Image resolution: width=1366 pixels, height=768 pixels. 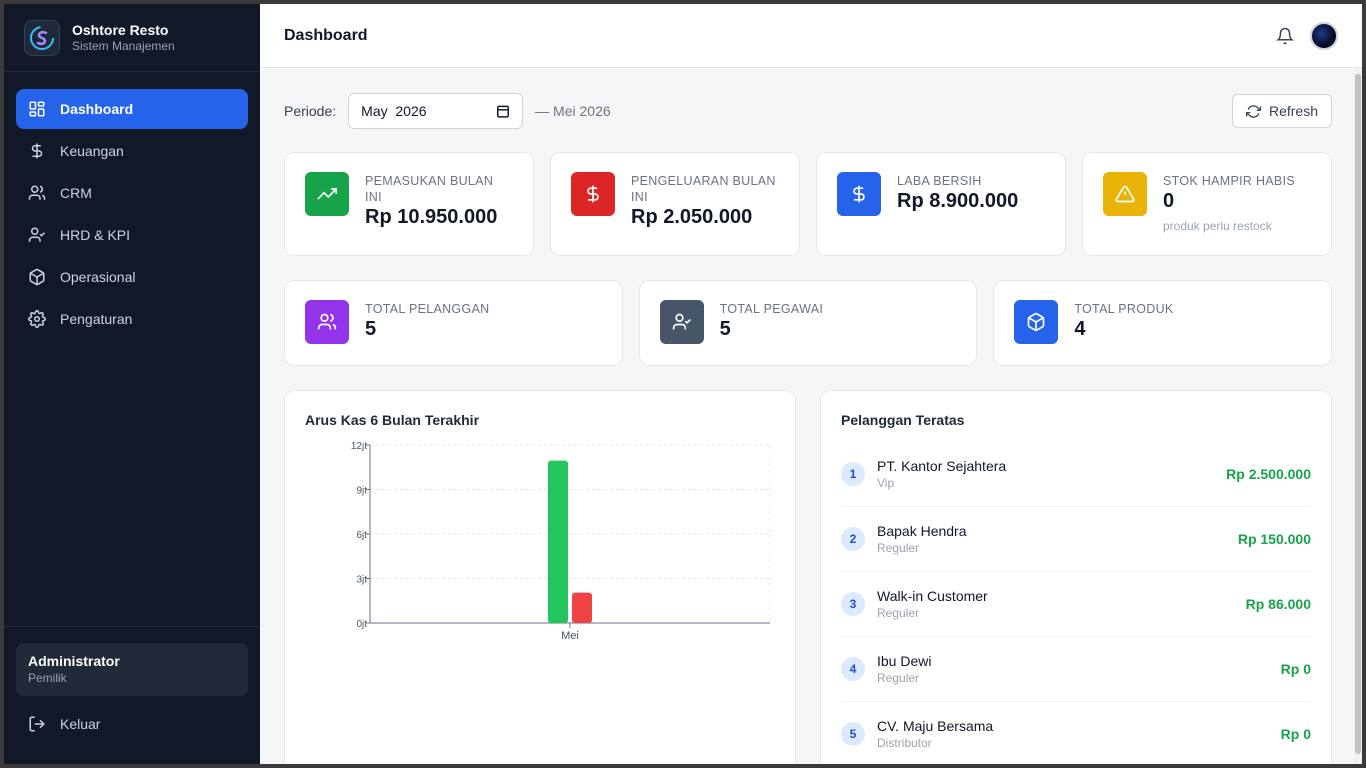 I want to click on stat-card-laba-bersih: LABA BERSIH Rp 8.900.000, so click(x=941, y=204).